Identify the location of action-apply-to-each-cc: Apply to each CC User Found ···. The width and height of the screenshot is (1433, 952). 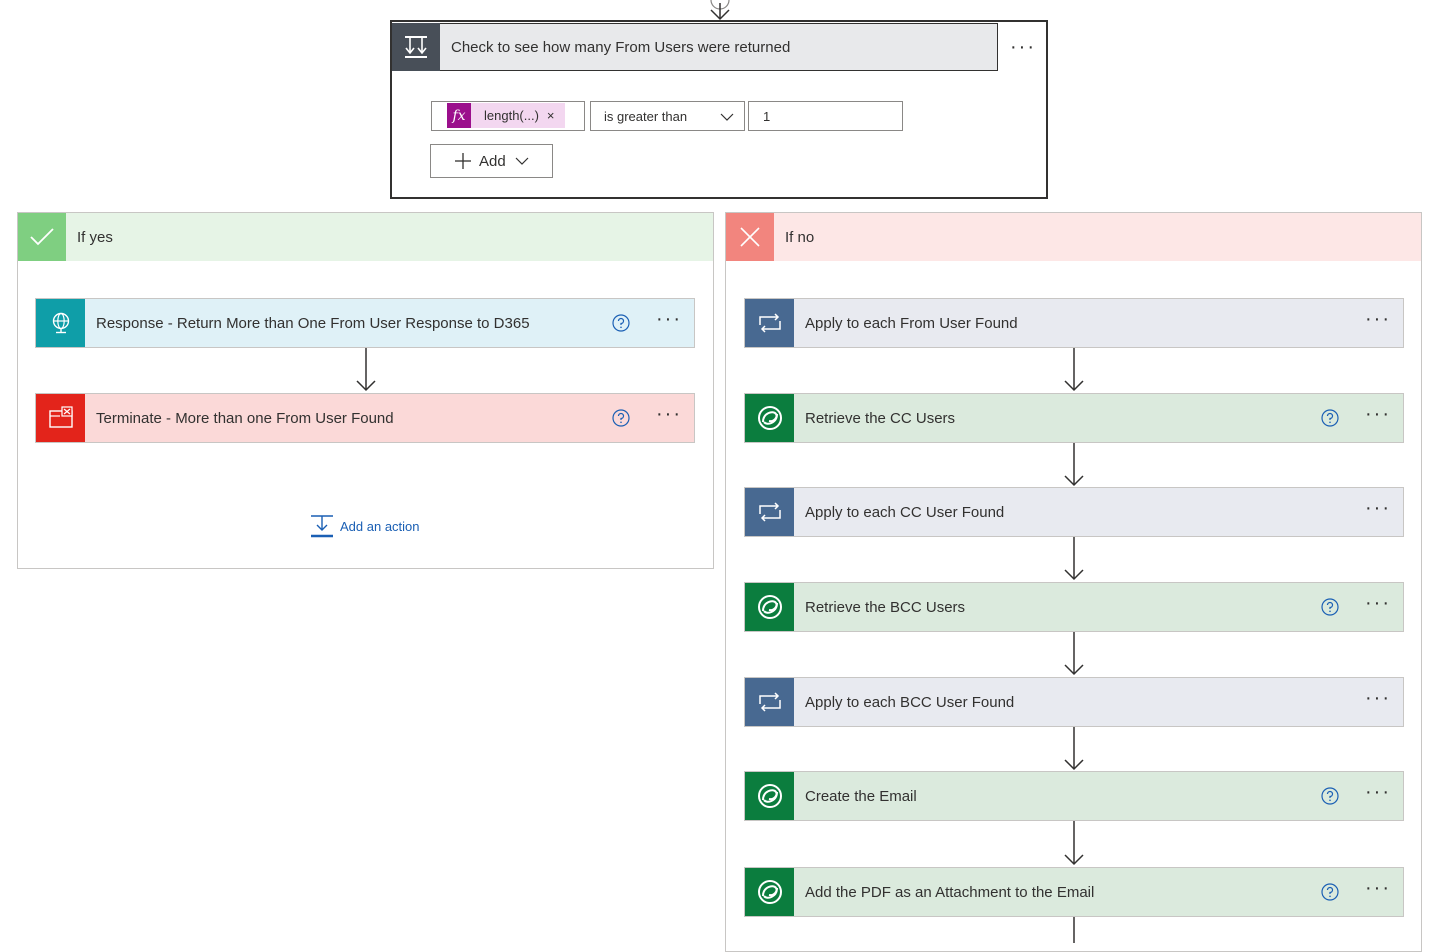
(1074, 512).